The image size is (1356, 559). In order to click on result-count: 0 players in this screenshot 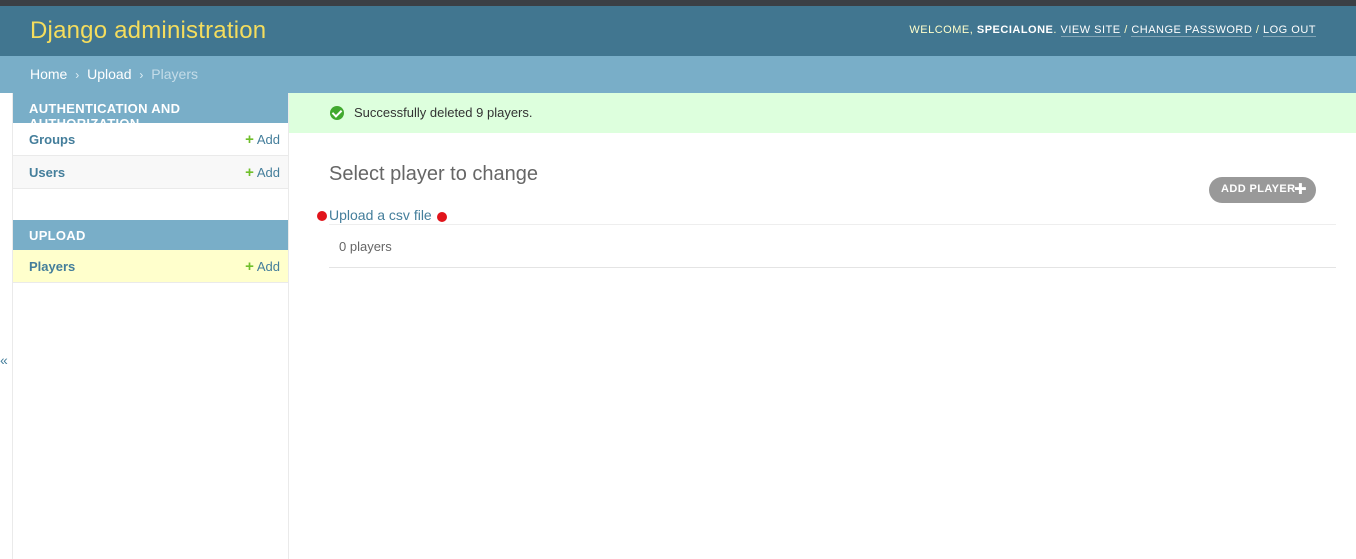, I will do `click(365, 246)`.